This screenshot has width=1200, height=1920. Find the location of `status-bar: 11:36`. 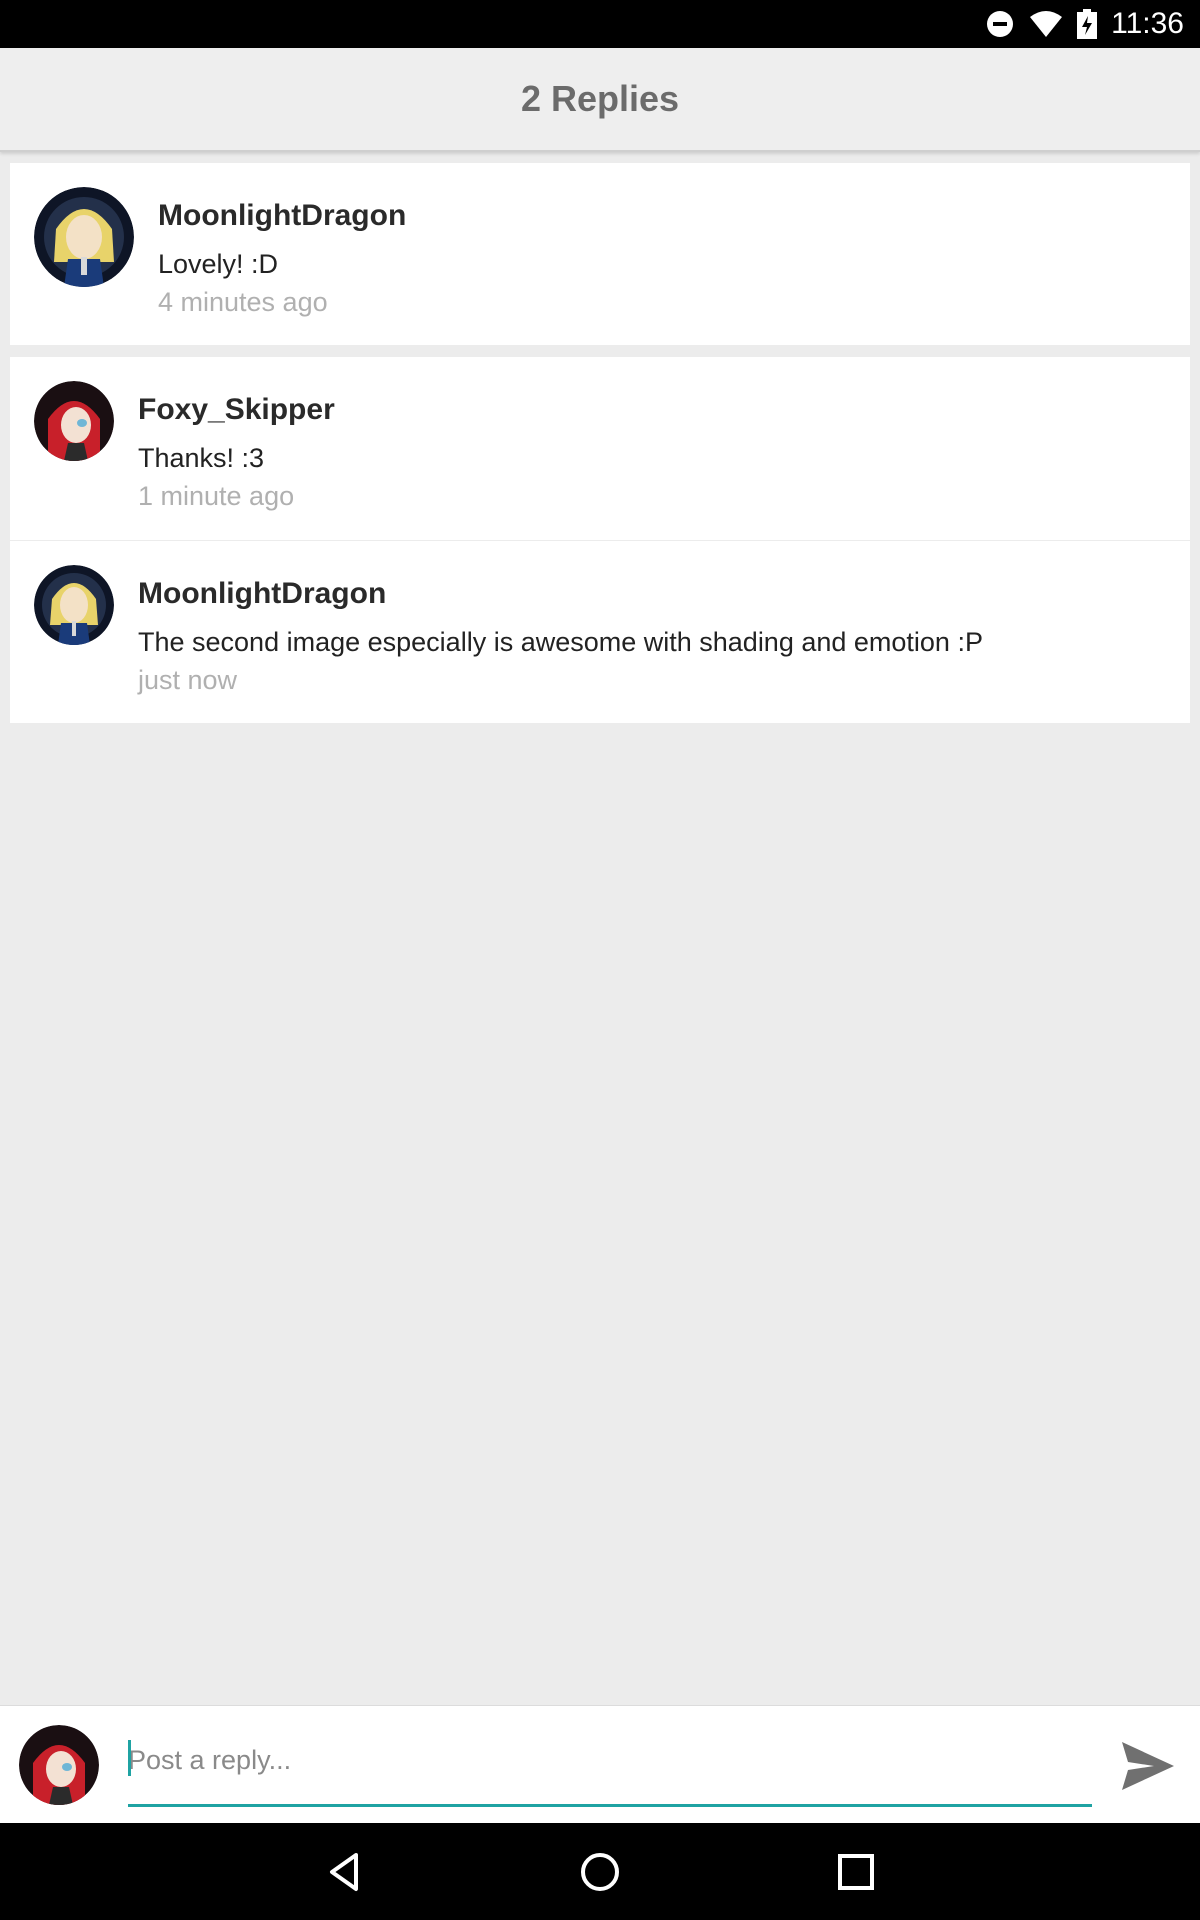

status-bar: 11:36 is located at coordinates (600, 24).